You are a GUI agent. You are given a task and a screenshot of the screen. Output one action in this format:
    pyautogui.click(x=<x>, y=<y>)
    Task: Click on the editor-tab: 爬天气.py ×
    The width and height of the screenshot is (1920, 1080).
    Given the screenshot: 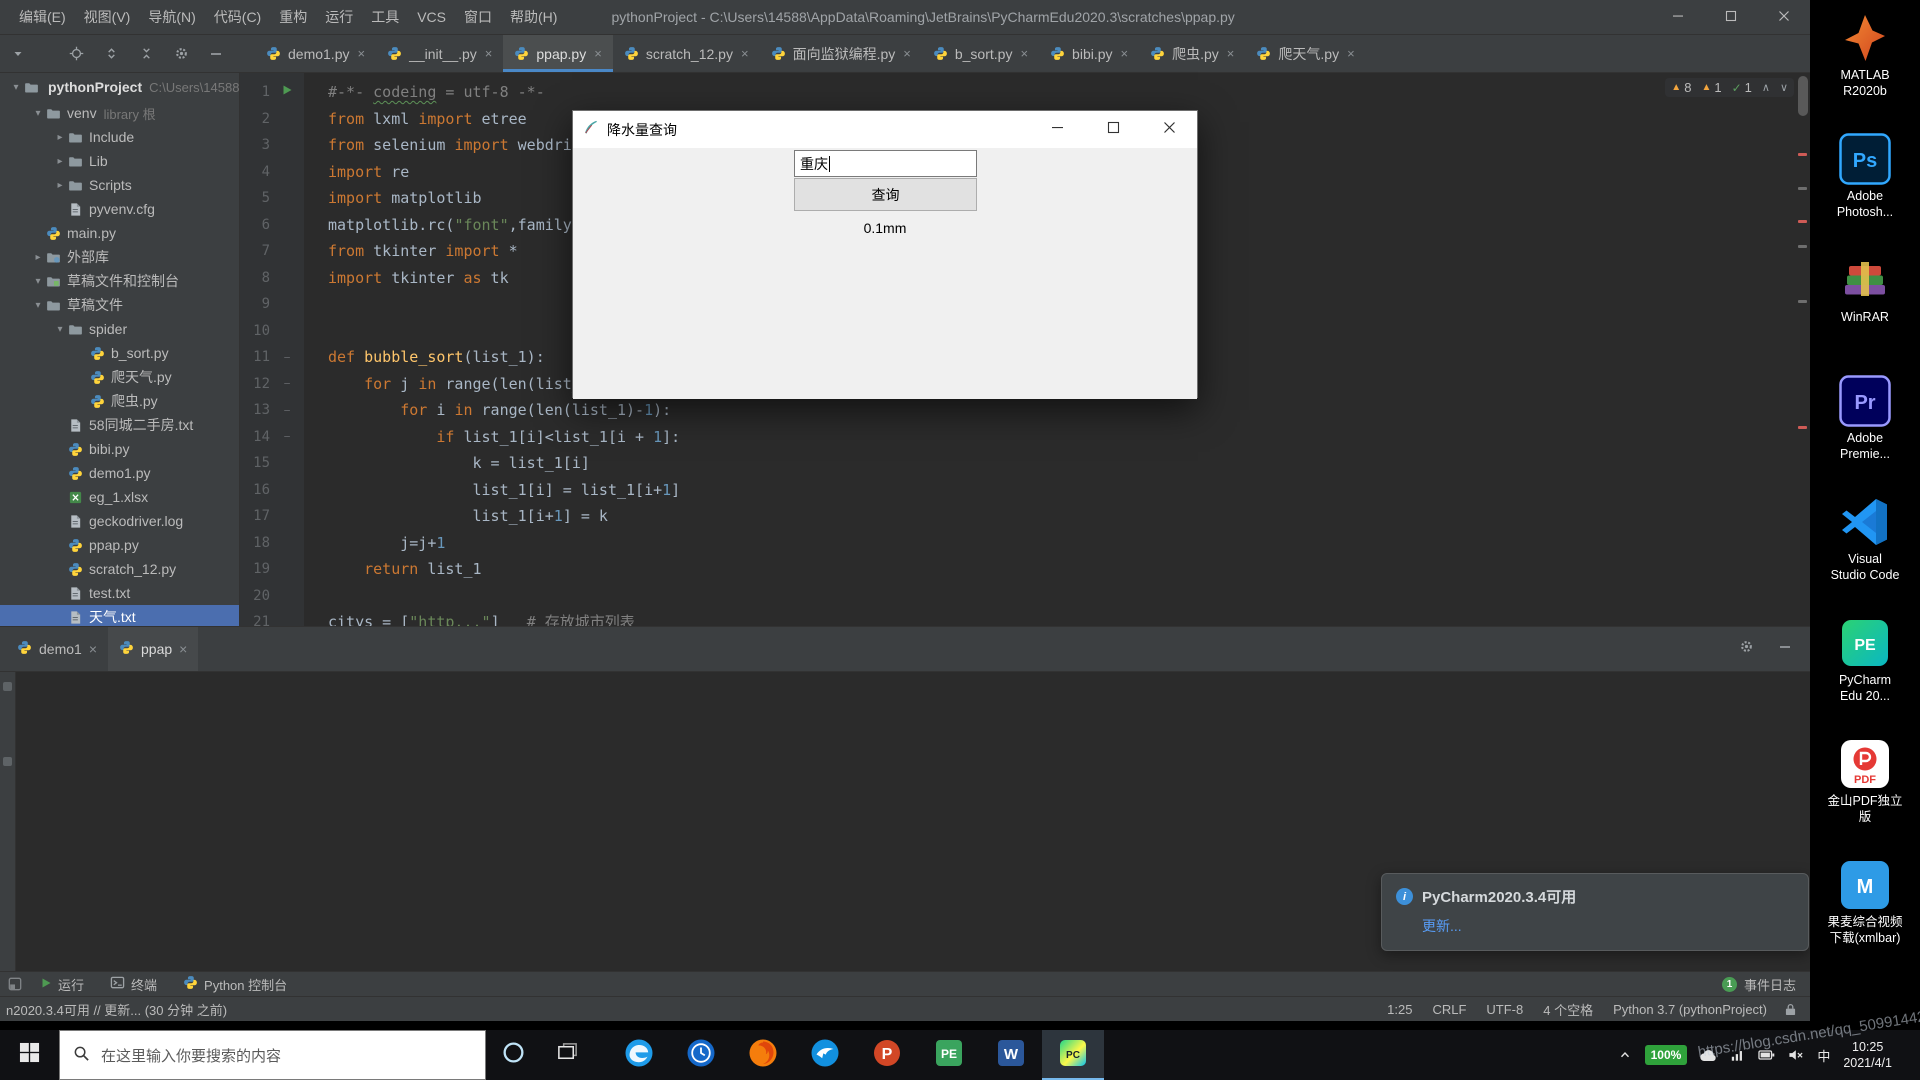 What is the action you would take?
    pyautogui.click(x=1305, y=53)
    